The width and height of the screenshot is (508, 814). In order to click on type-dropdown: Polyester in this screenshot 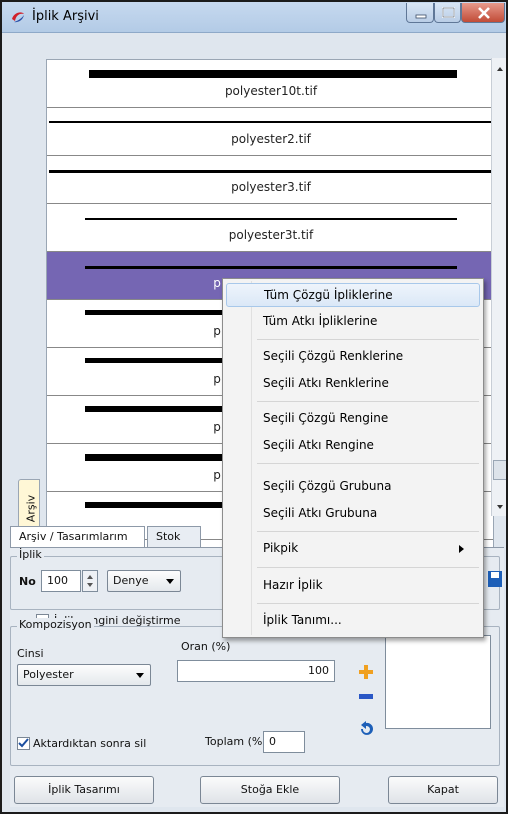, I will do `click(84, 675)`.